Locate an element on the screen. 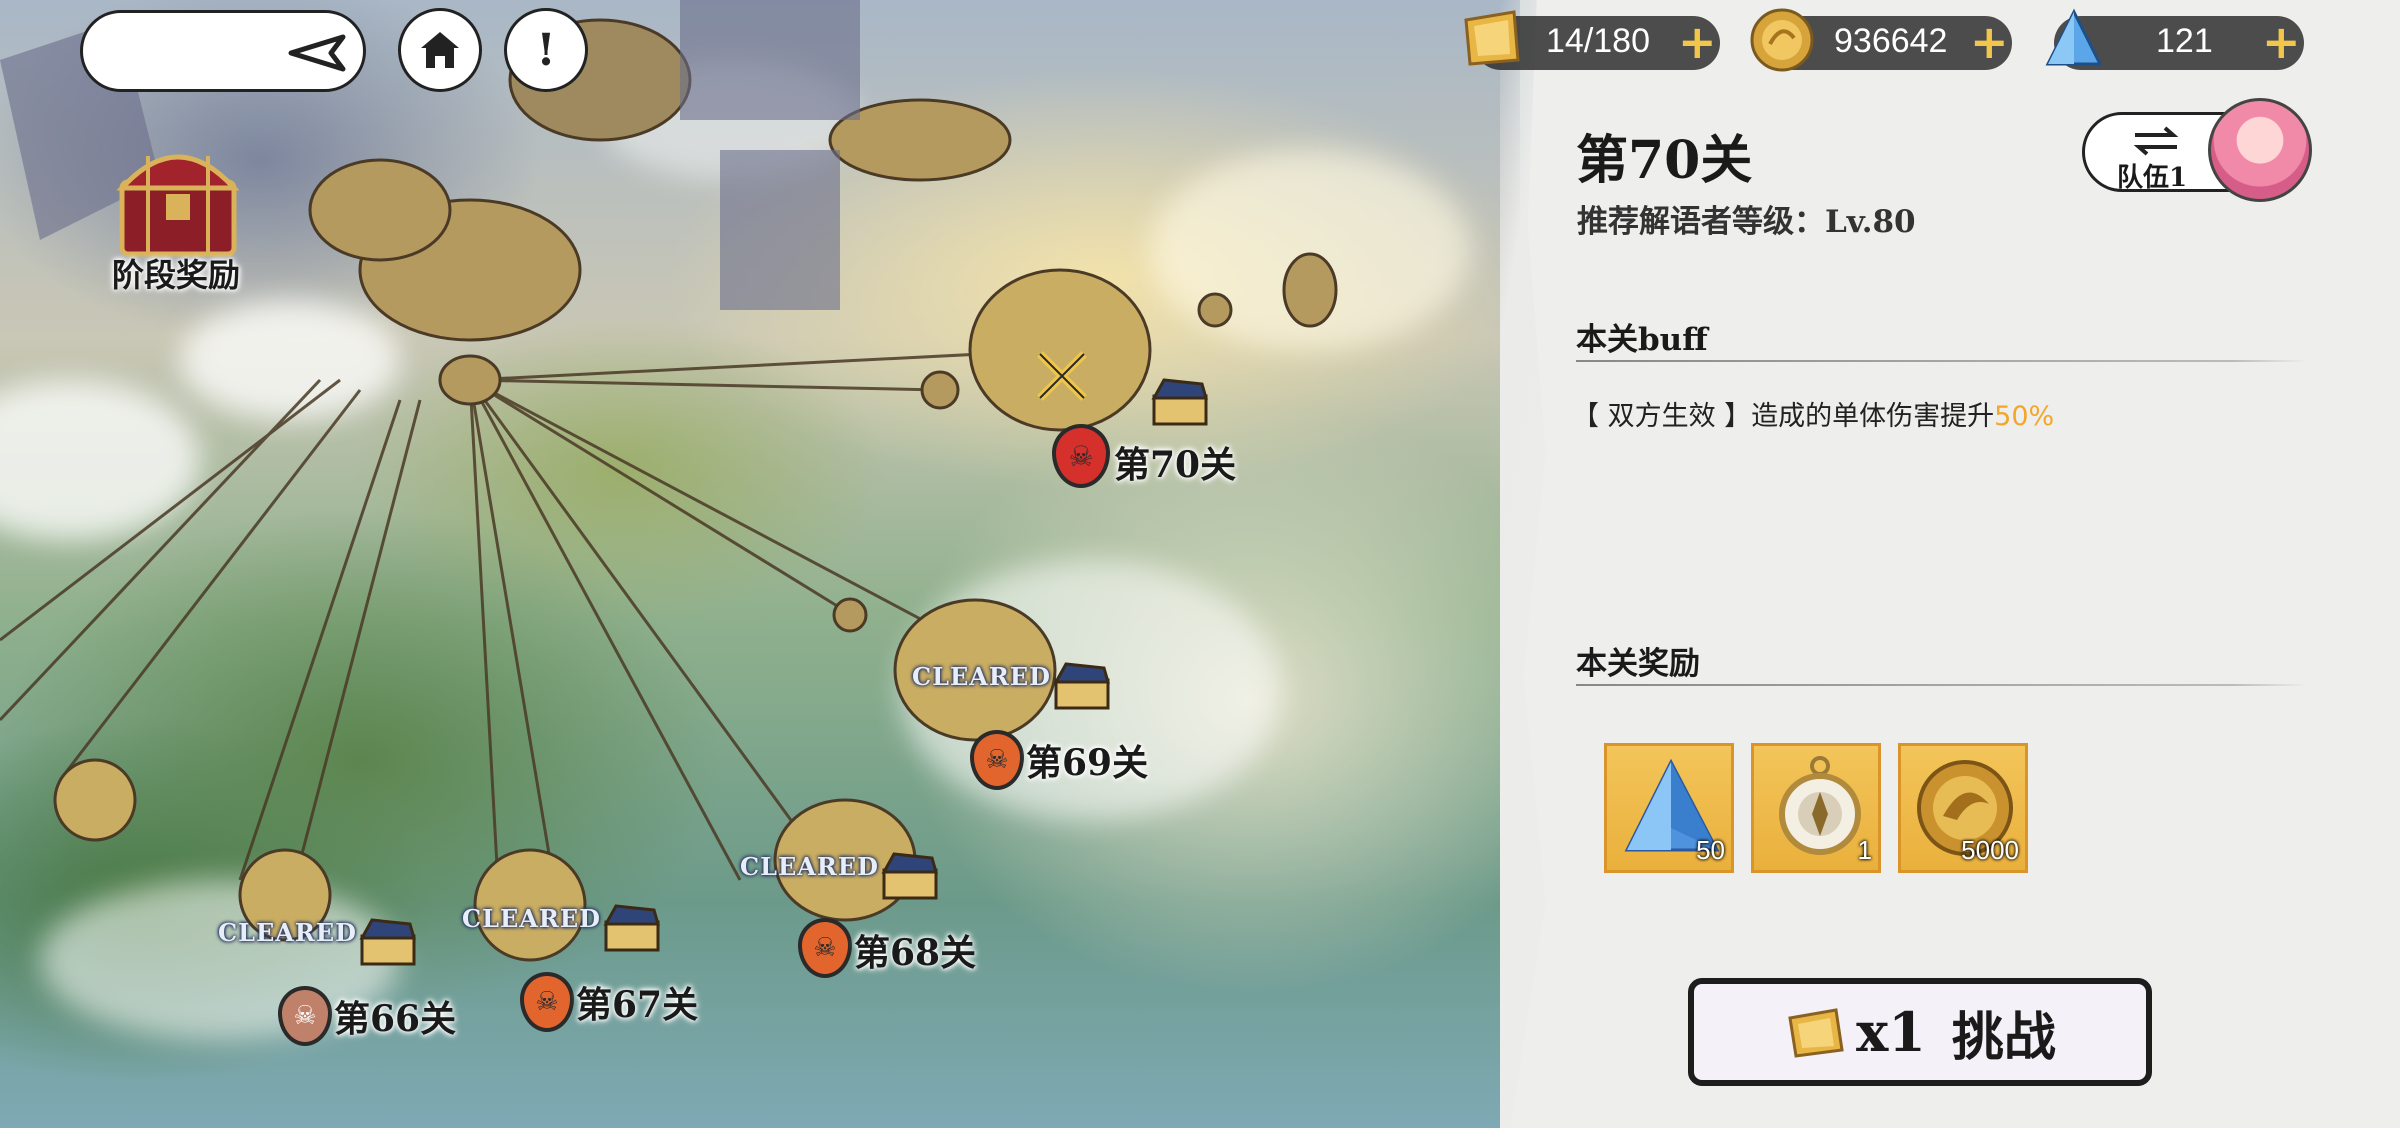 This screenshot has height=1128, width=2400. reward-heading: 本关奖励 is located at coordinates (1638, 664).